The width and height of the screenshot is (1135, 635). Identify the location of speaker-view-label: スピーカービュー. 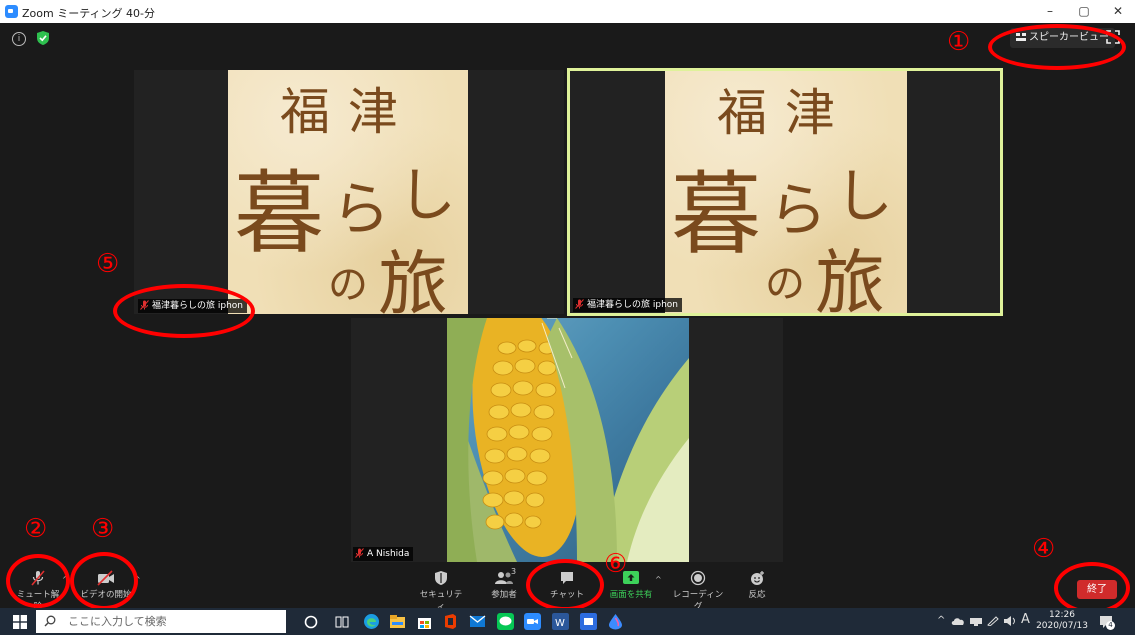
(1069, 37).